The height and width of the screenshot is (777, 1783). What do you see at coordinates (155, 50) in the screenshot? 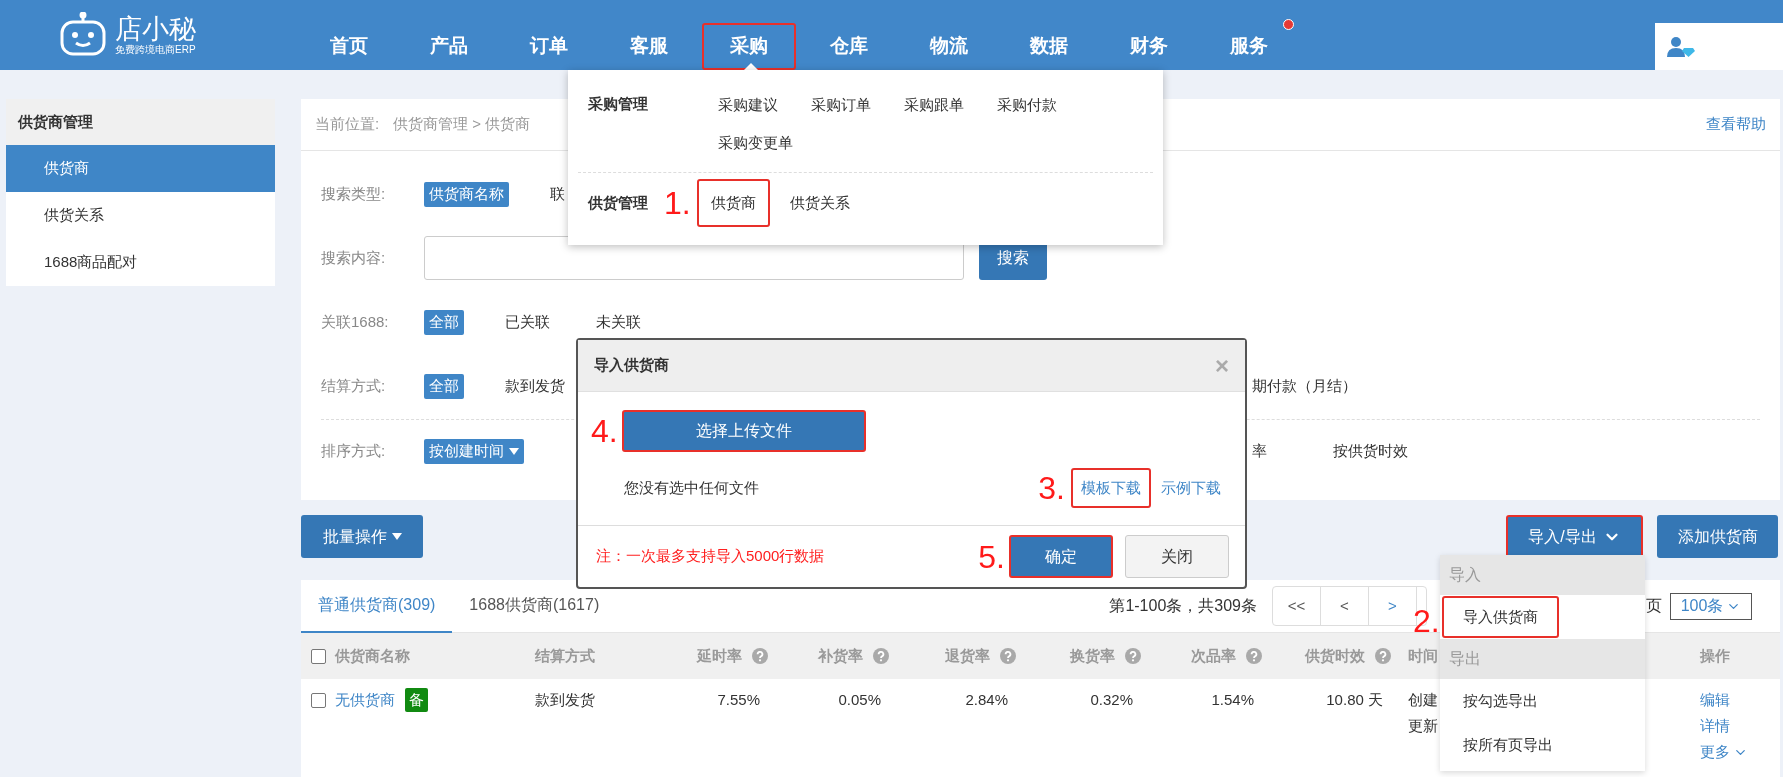
I see `logo-tagline: 免费跨境电商ERP` at bounding box center [155, 50].